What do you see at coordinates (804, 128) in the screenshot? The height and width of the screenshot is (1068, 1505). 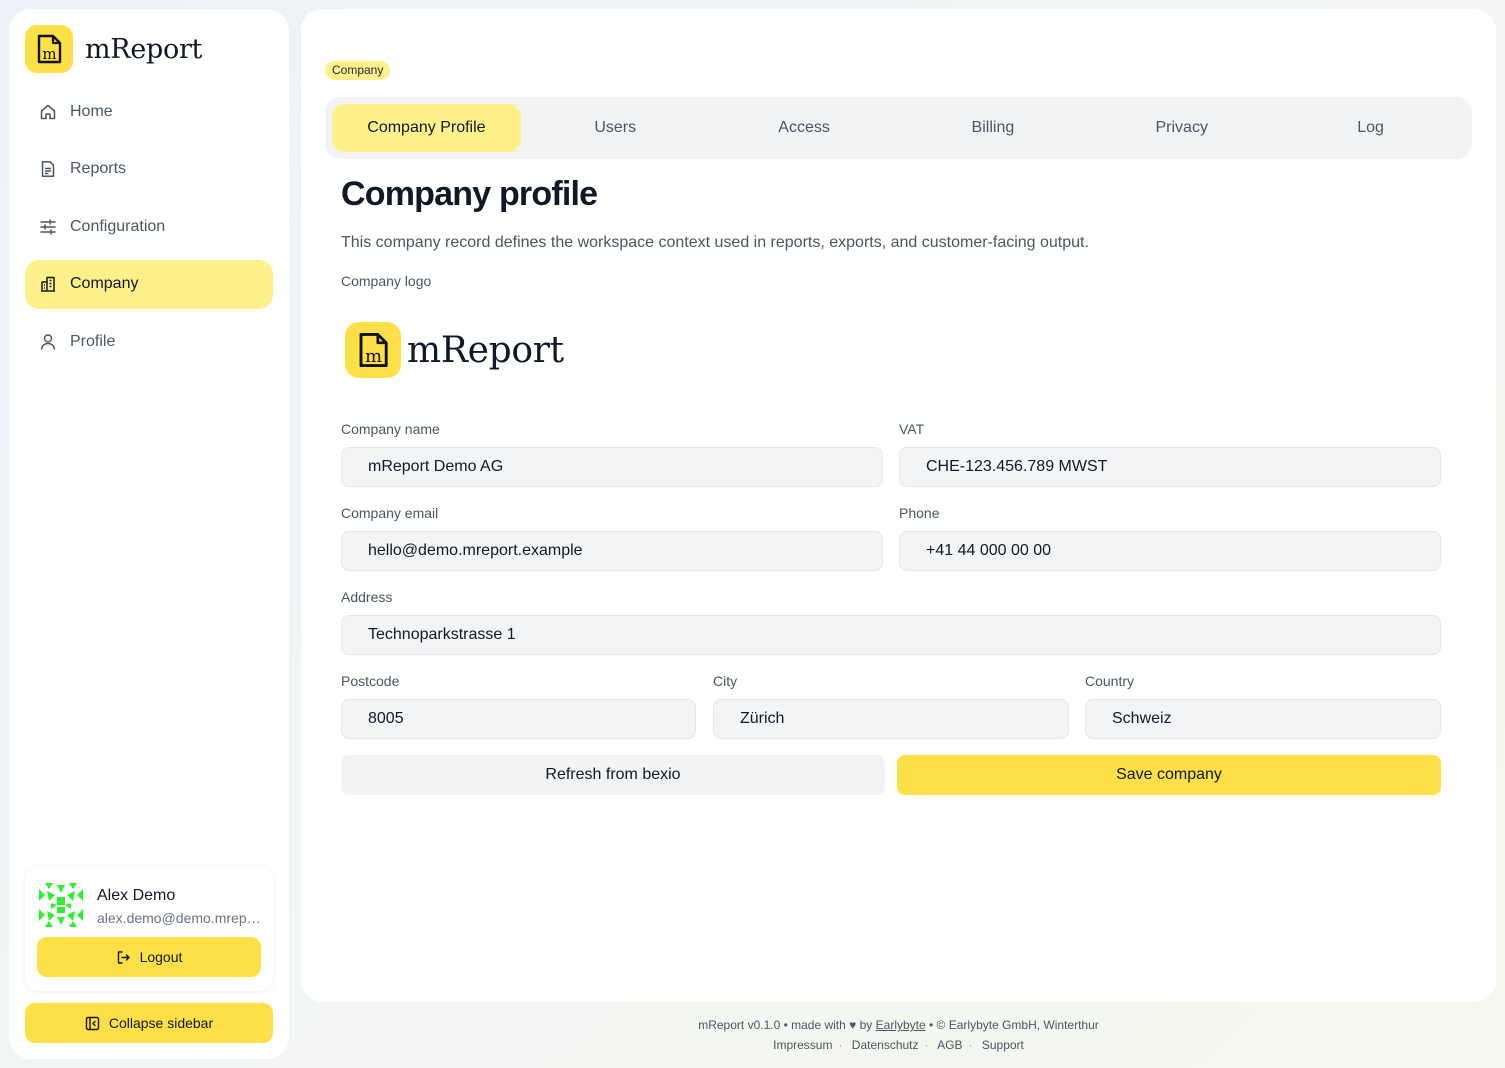 I see `tab-access: Access` at bounding box center [804, 128].